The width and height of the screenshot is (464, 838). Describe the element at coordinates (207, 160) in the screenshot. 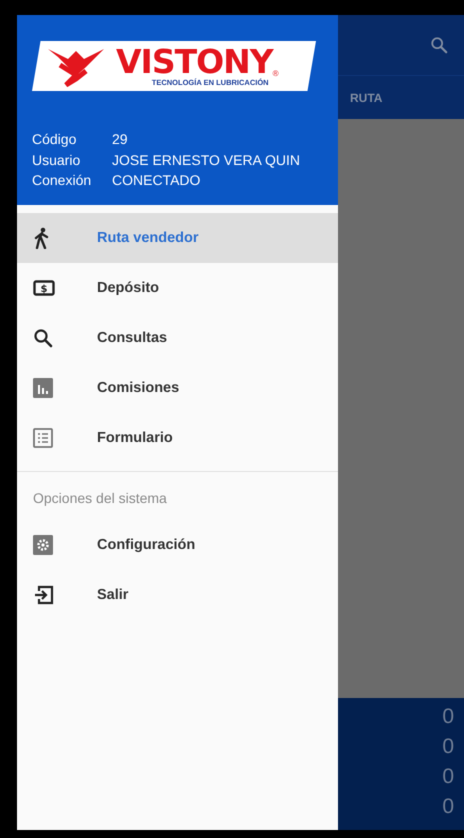

I see `info-value: JOSE ERNESTO VERA QUIN` at that location.